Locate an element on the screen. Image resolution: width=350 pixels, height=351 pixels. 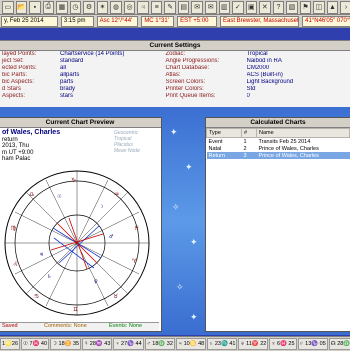
setting-value: Naibod in RA is located at coordinates (298, 61).